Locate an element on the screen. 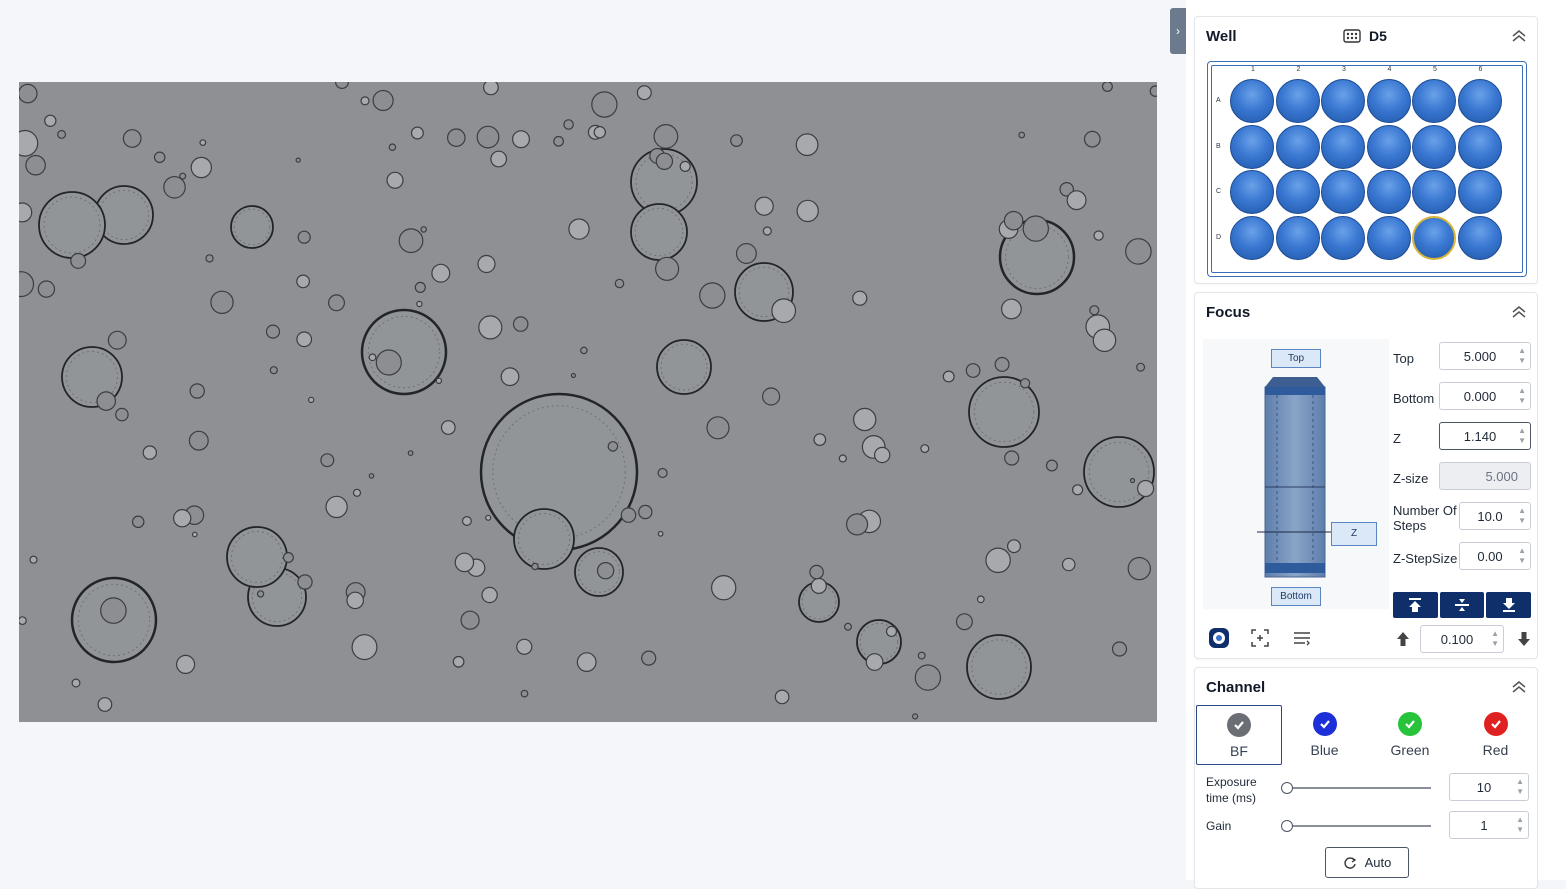  channel-red-button: Red is located at coordinates (1496, 735).